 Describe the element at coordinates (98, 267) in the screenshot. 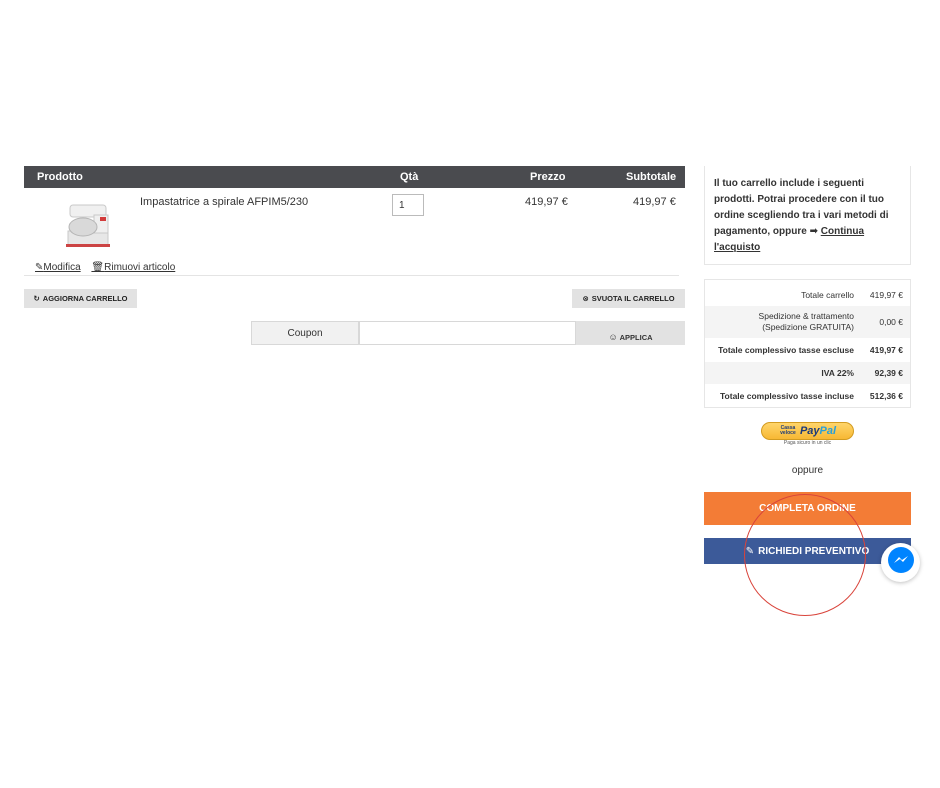

I see `trash-icon: 🗑` at that location.